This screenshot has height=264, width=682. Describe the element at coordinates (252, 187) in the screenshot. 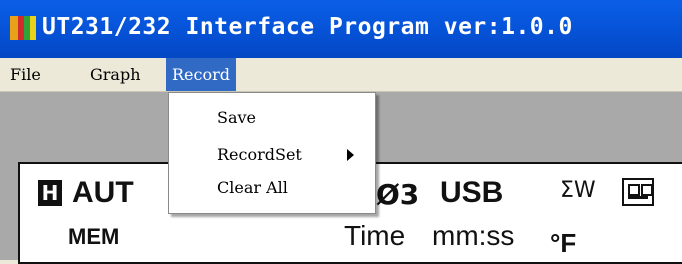

I see `clear-all-label: Clear All` at that location.